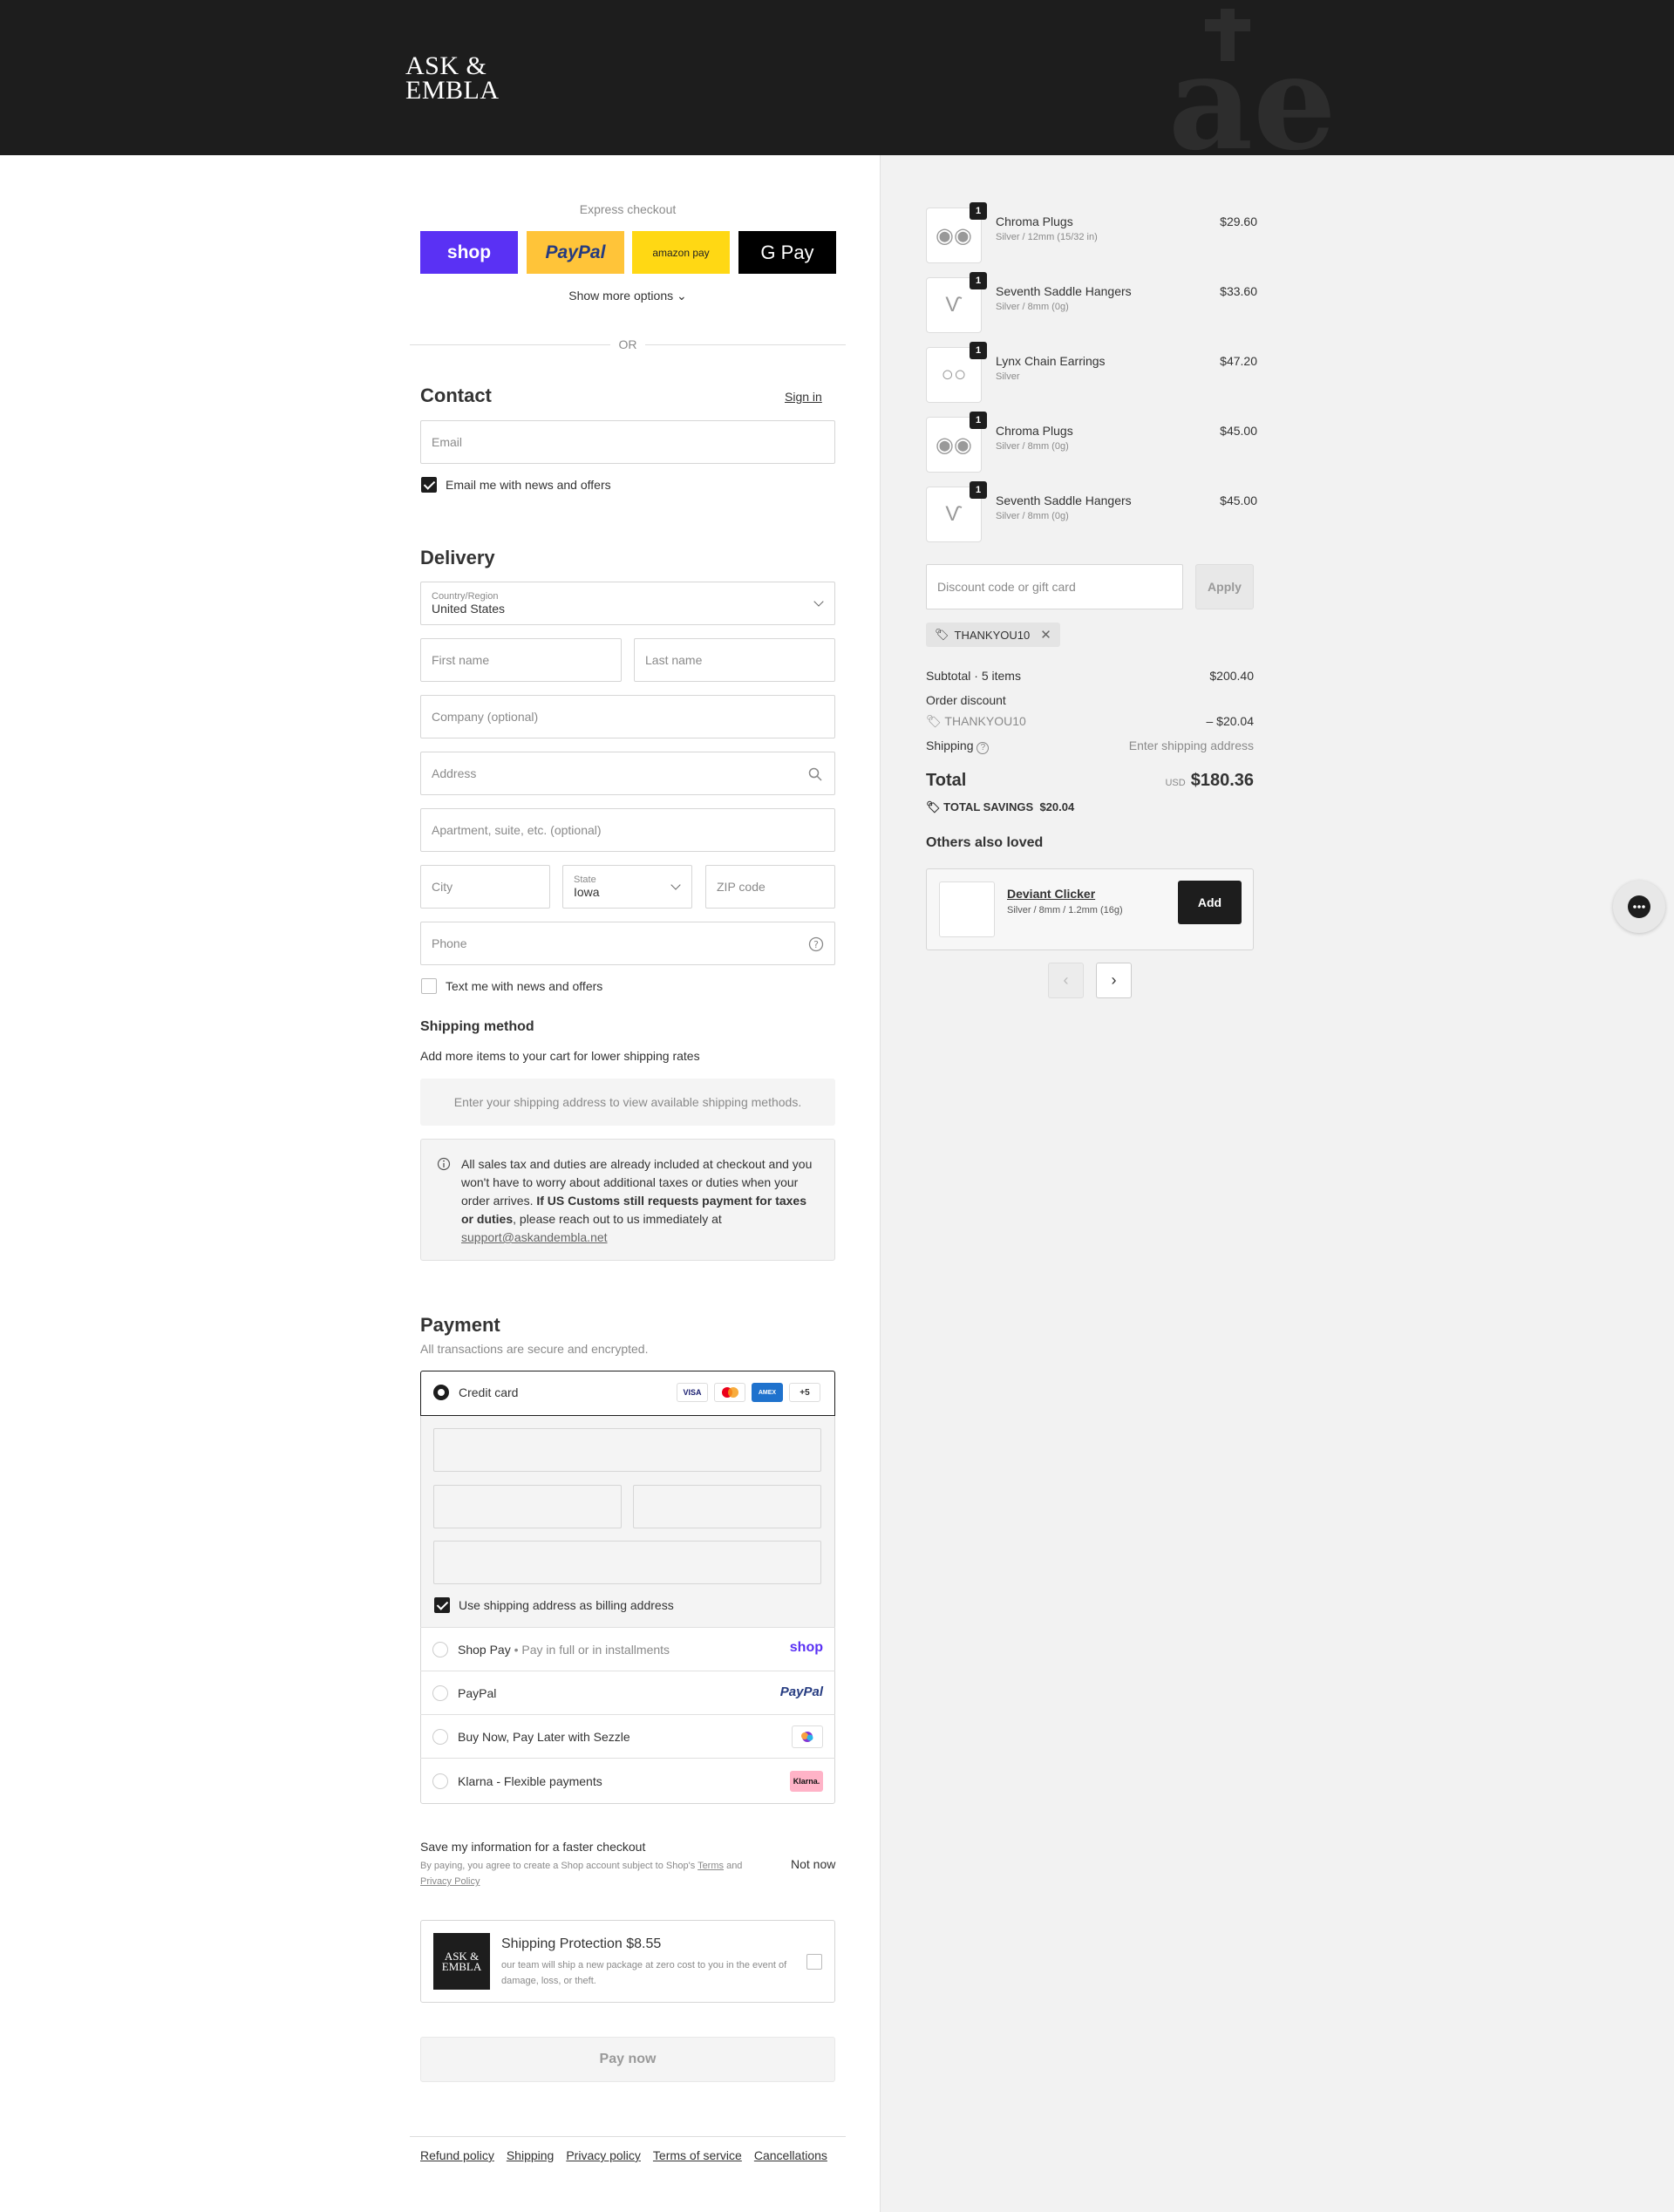 The height and width of the screenshot is (2212, 1674). I want to click on klarna-radio, so click(440, 1781).